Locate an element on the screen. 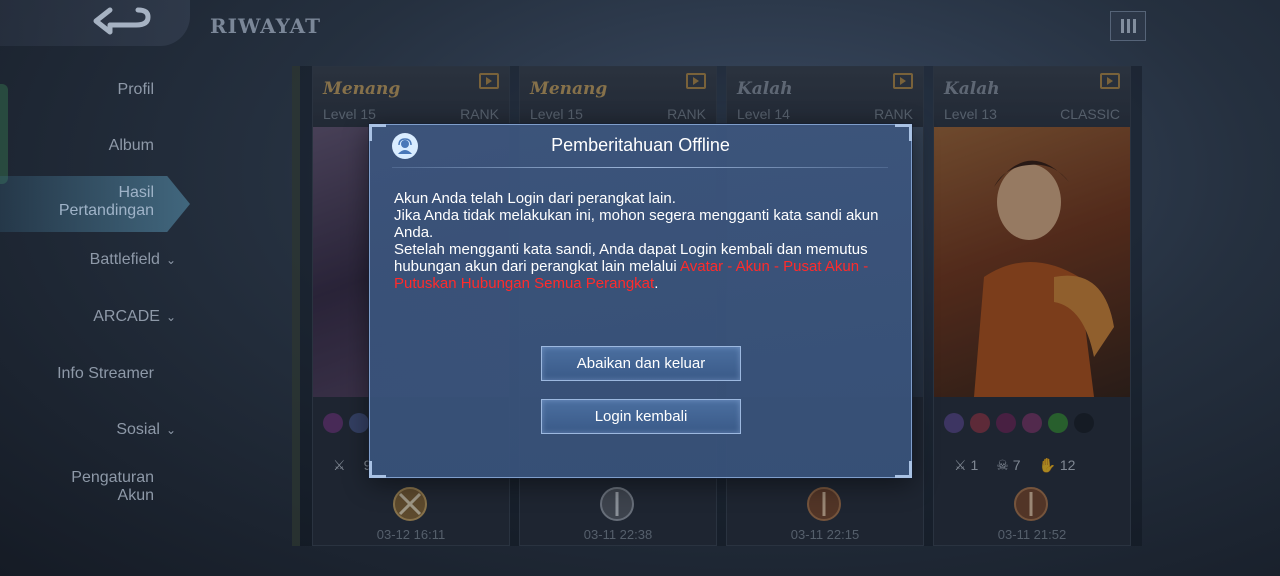 The width and height of the screenshot is (1280, 576). login-again-button: Login kembali is located at coordinates (641, 416).